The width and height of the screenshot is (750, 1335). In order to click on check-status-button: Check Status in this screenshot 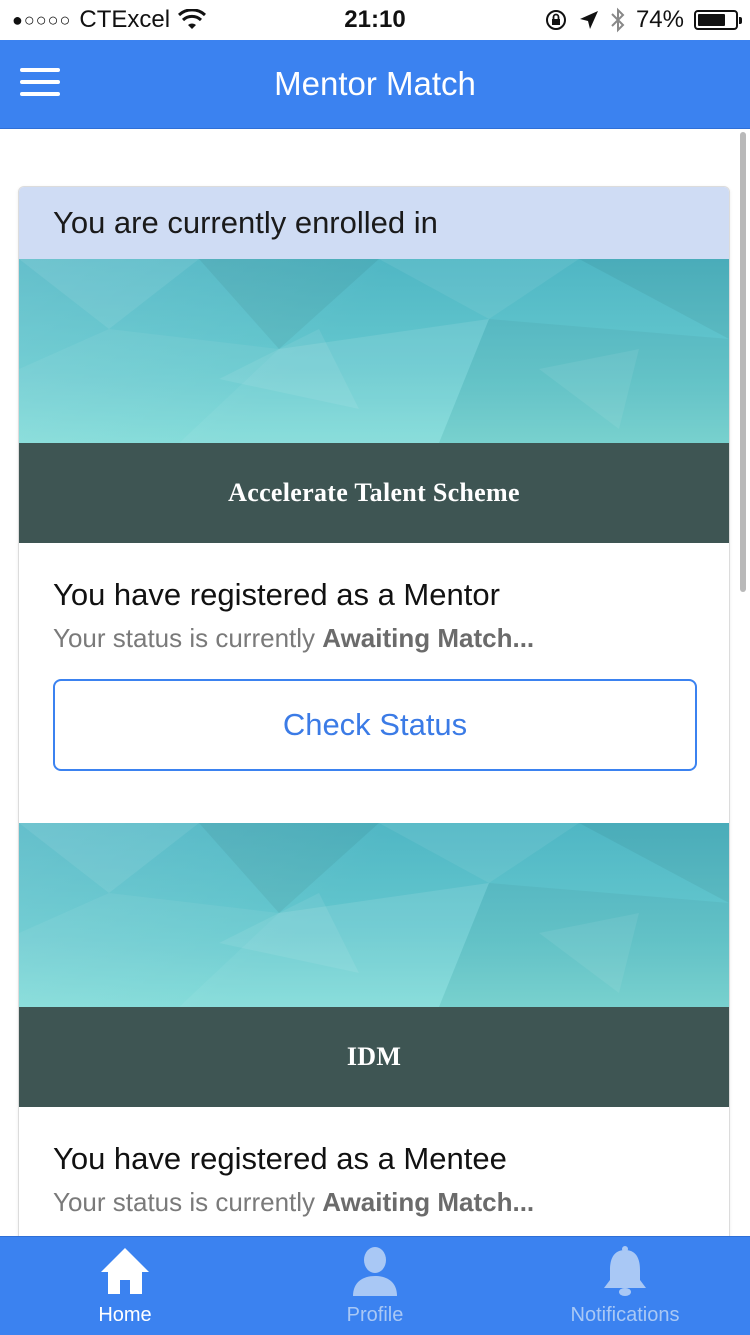, I will do `click(375, 725)`.